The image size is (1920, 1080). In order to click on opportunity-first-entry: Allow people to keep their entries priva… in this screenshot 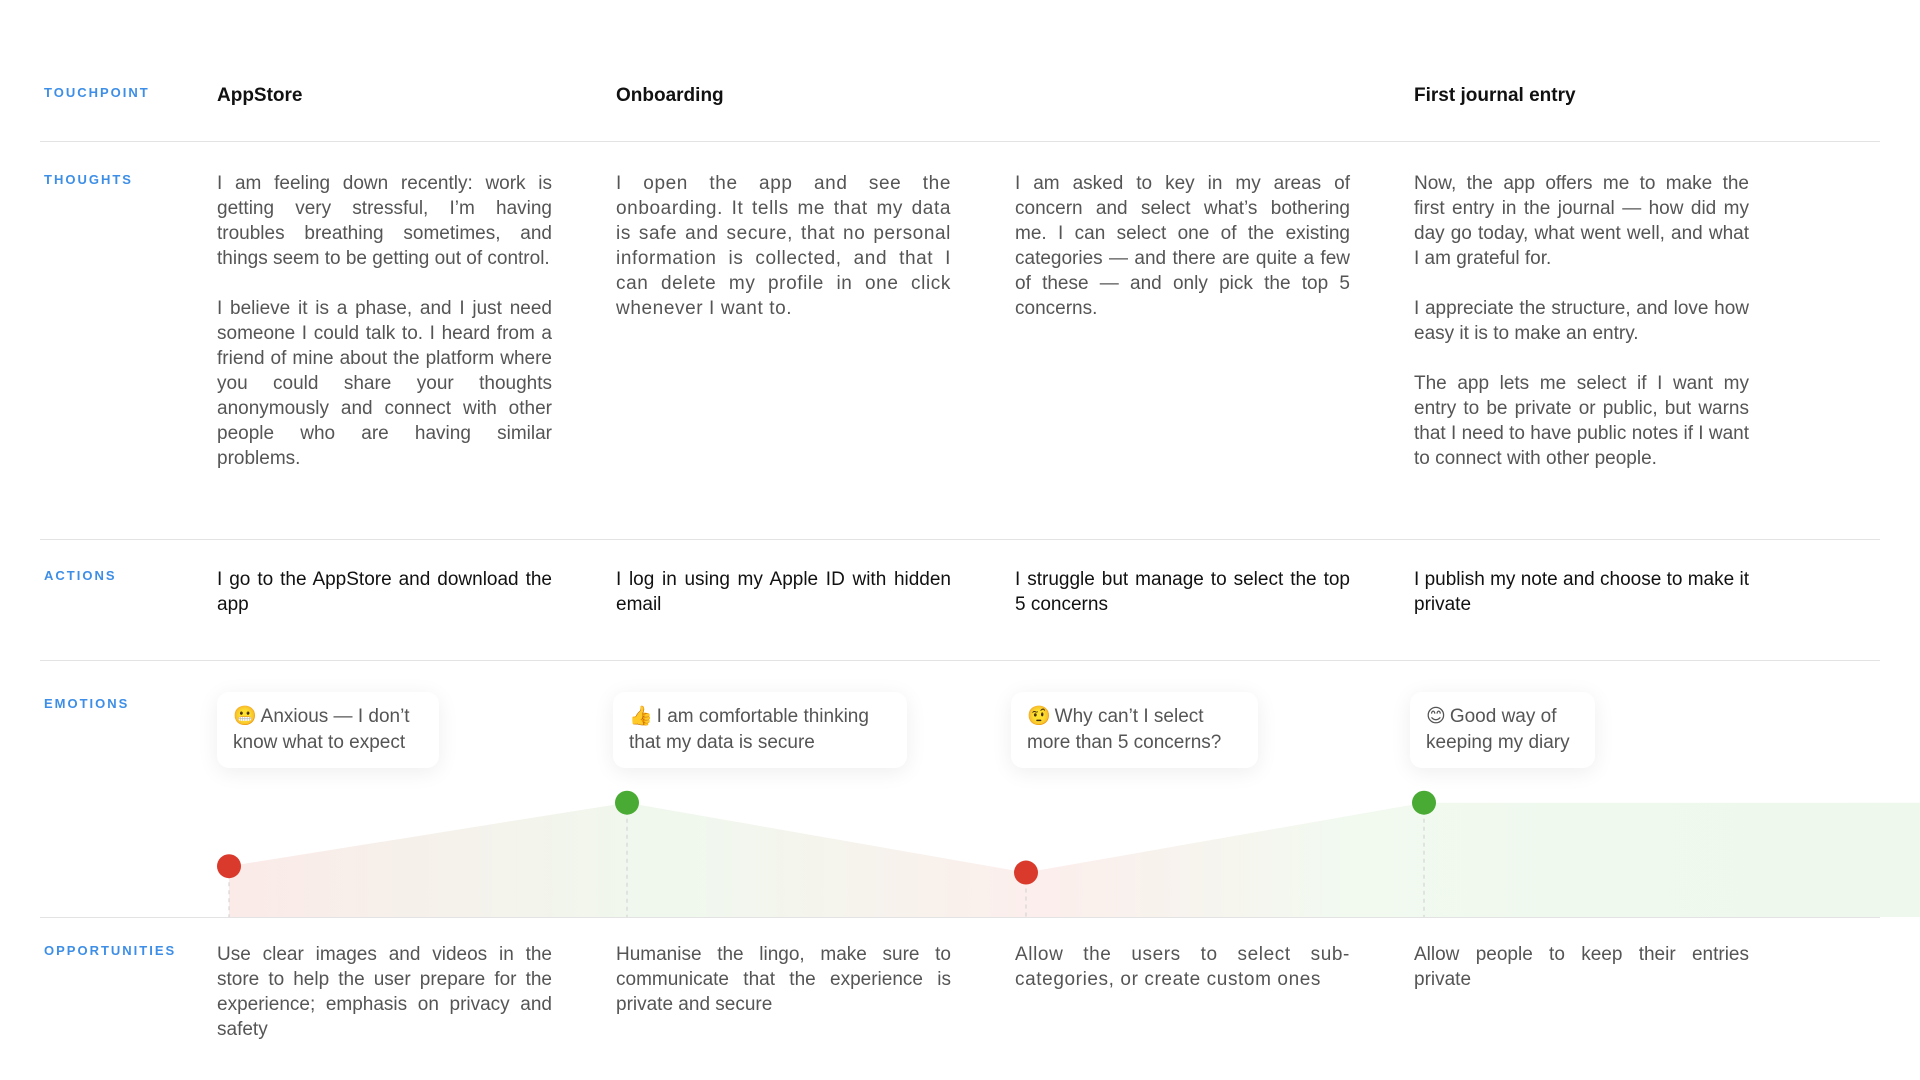, I will do `click(1581, 967)`.